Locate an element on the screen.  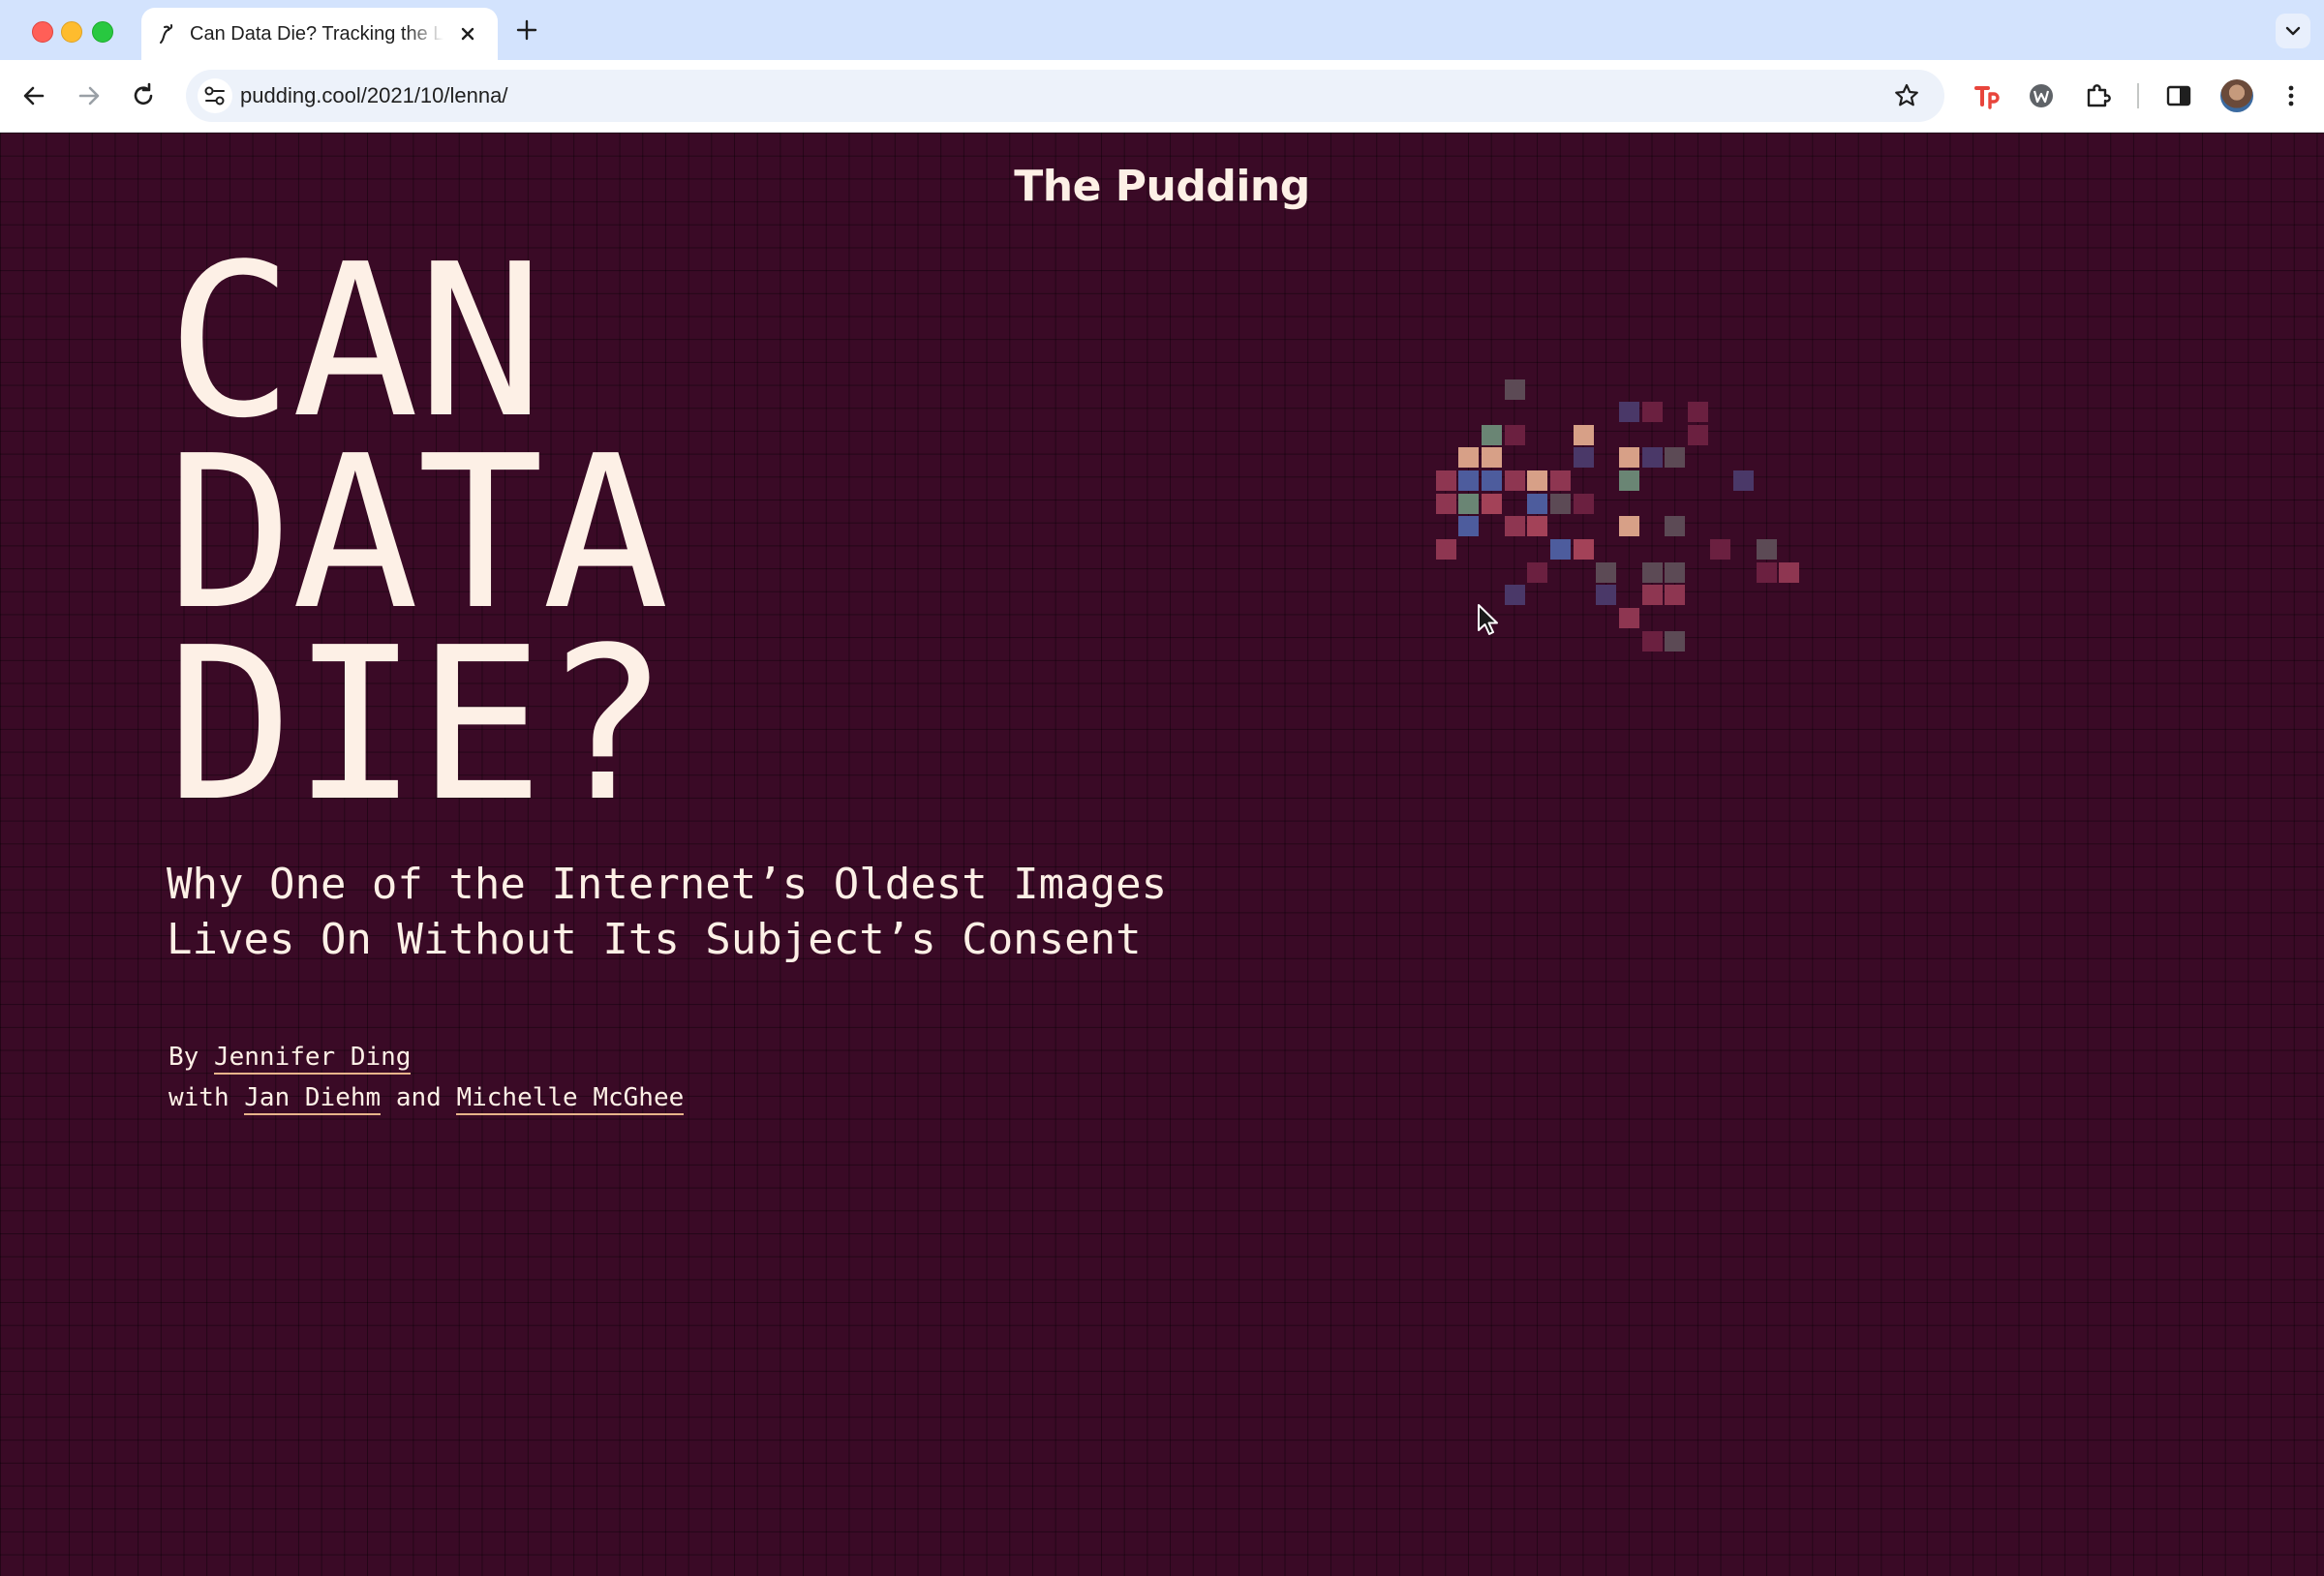
pudding-spoon-icon is located at coordinates (167, 34).